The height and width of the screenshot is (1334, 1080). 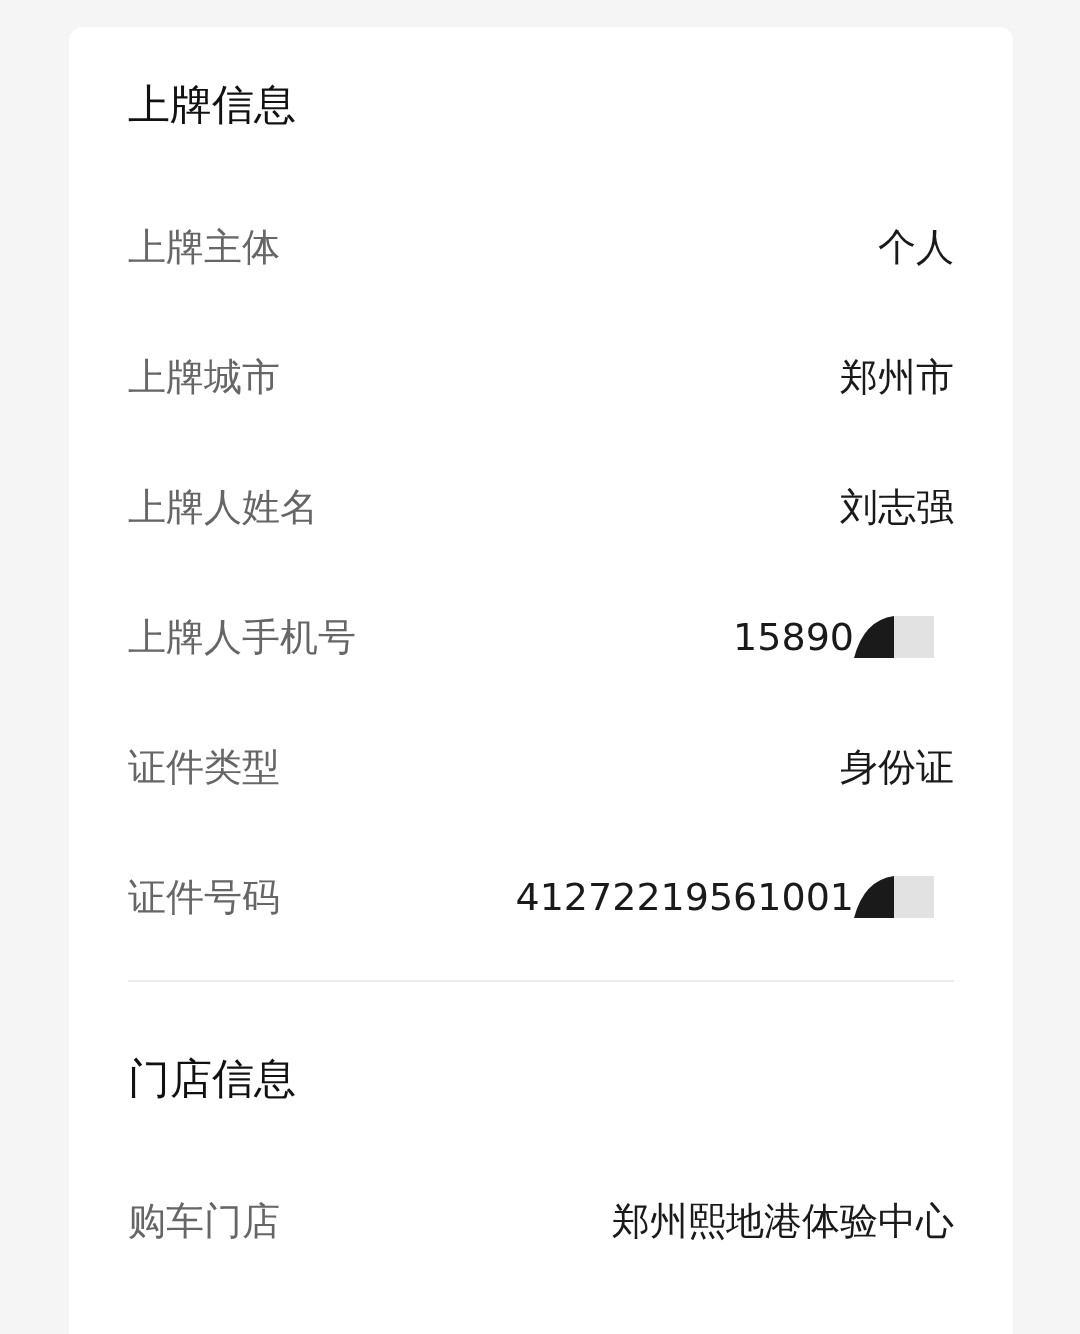 What do you see at coordinates (204, 767) in the screenshot?
I see `field-label: 证件类型` at bounding box center [204, 767].